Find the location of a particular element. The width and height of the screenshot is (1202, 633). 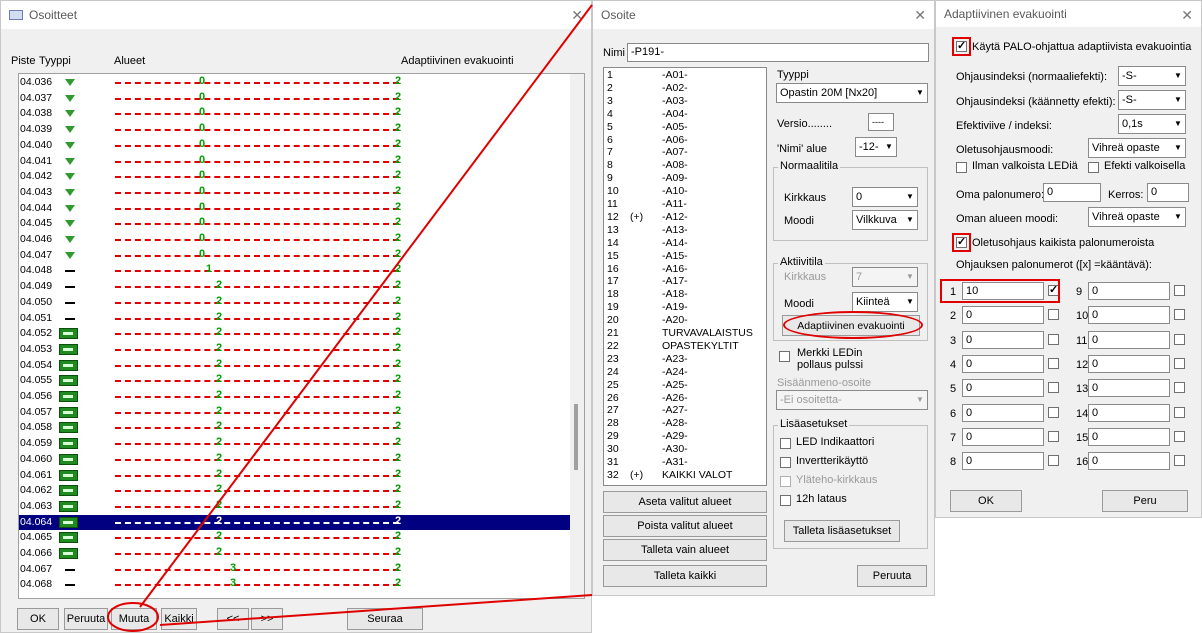

table-row: 04.067 3 2 is located at coordinates (295, 569).